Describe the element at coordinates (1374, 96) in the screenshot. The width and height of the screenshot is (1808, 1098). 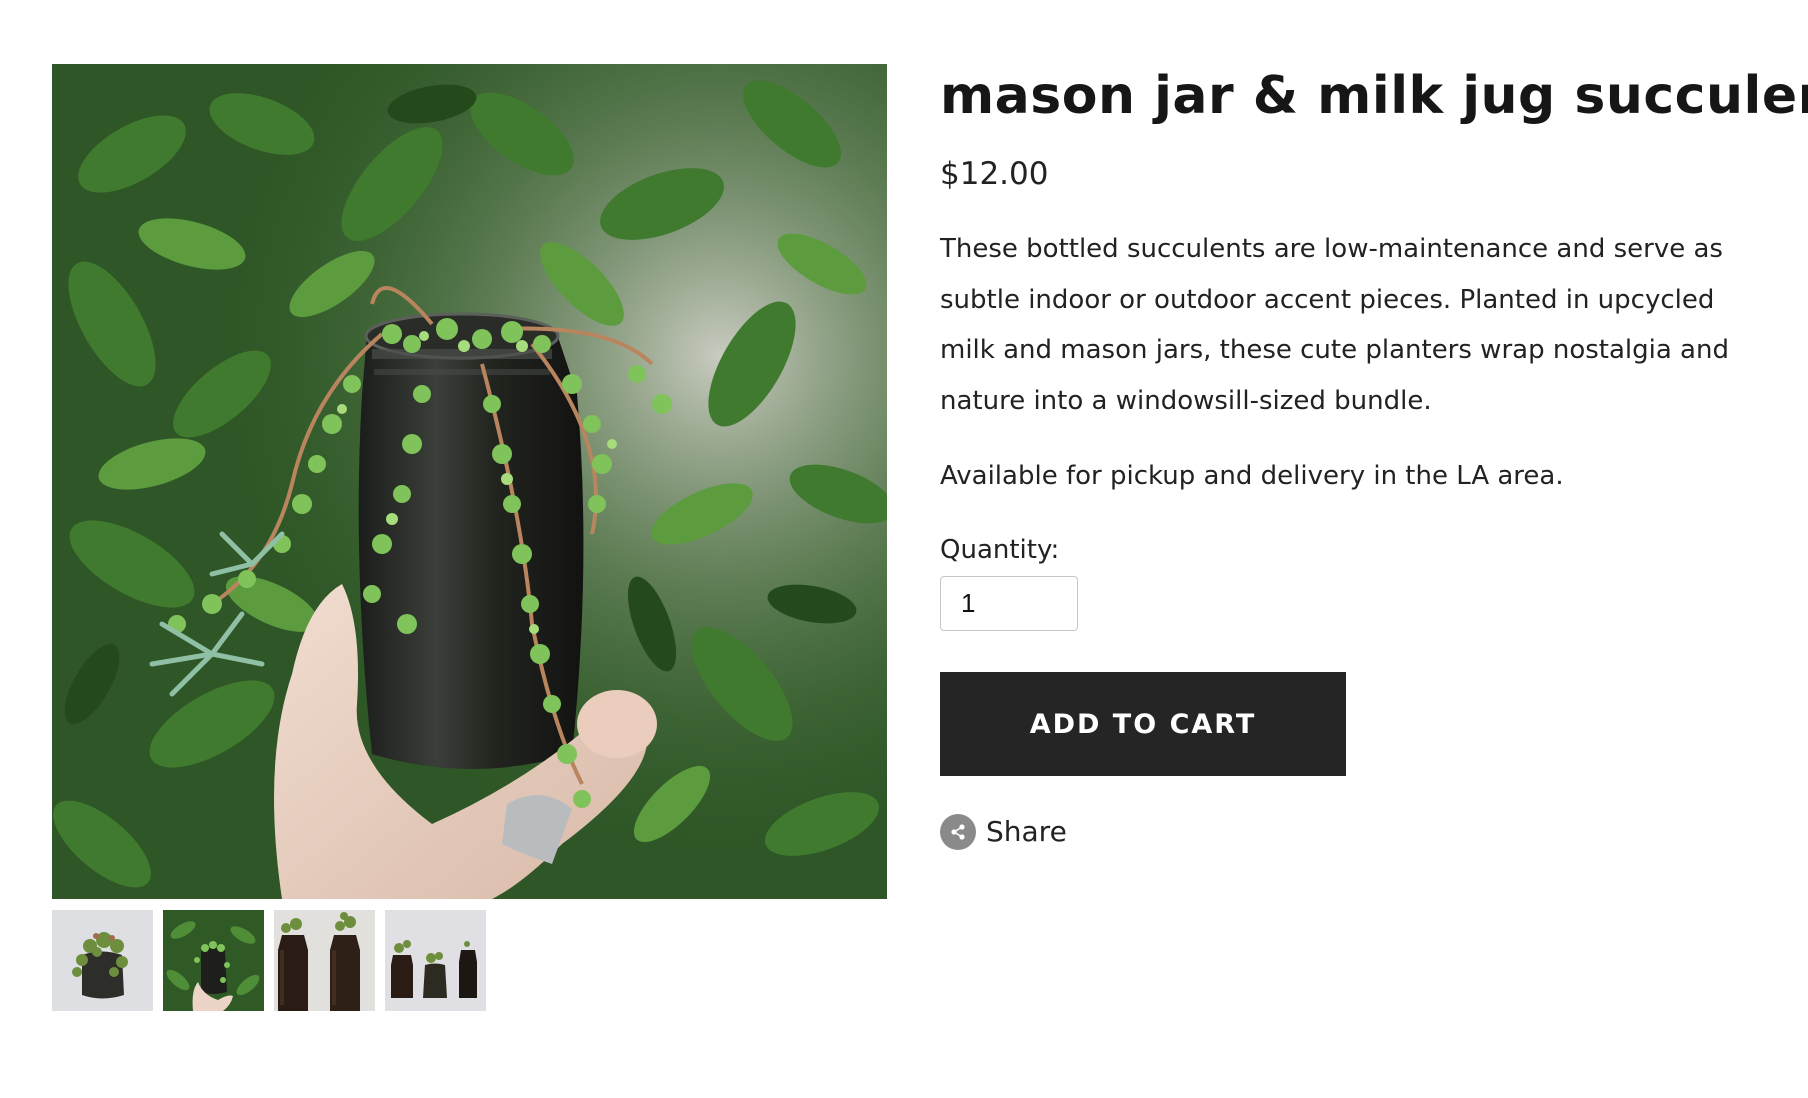
I see `product-title: mason jar & milk jug succulents` at that location.